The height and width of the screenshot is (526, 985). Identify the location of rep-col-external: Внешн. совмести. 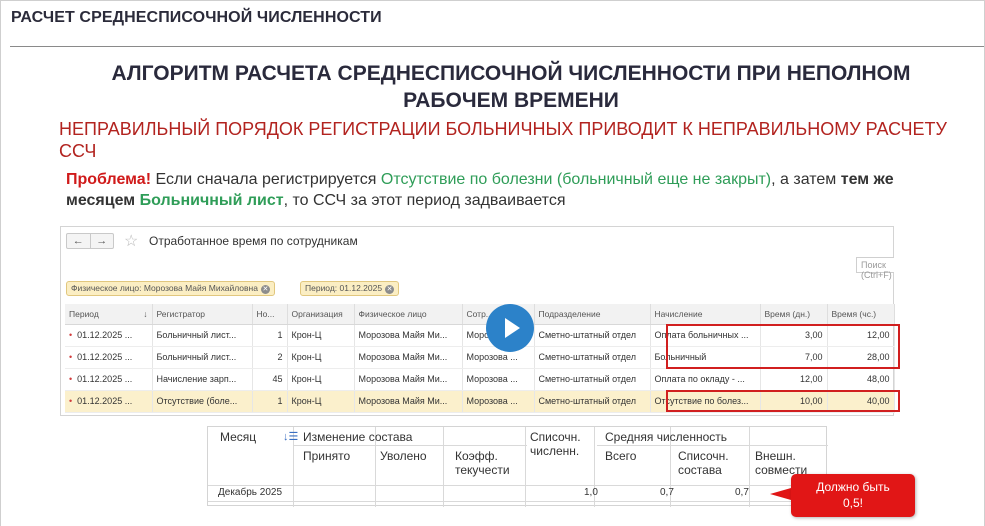
(781, 463).